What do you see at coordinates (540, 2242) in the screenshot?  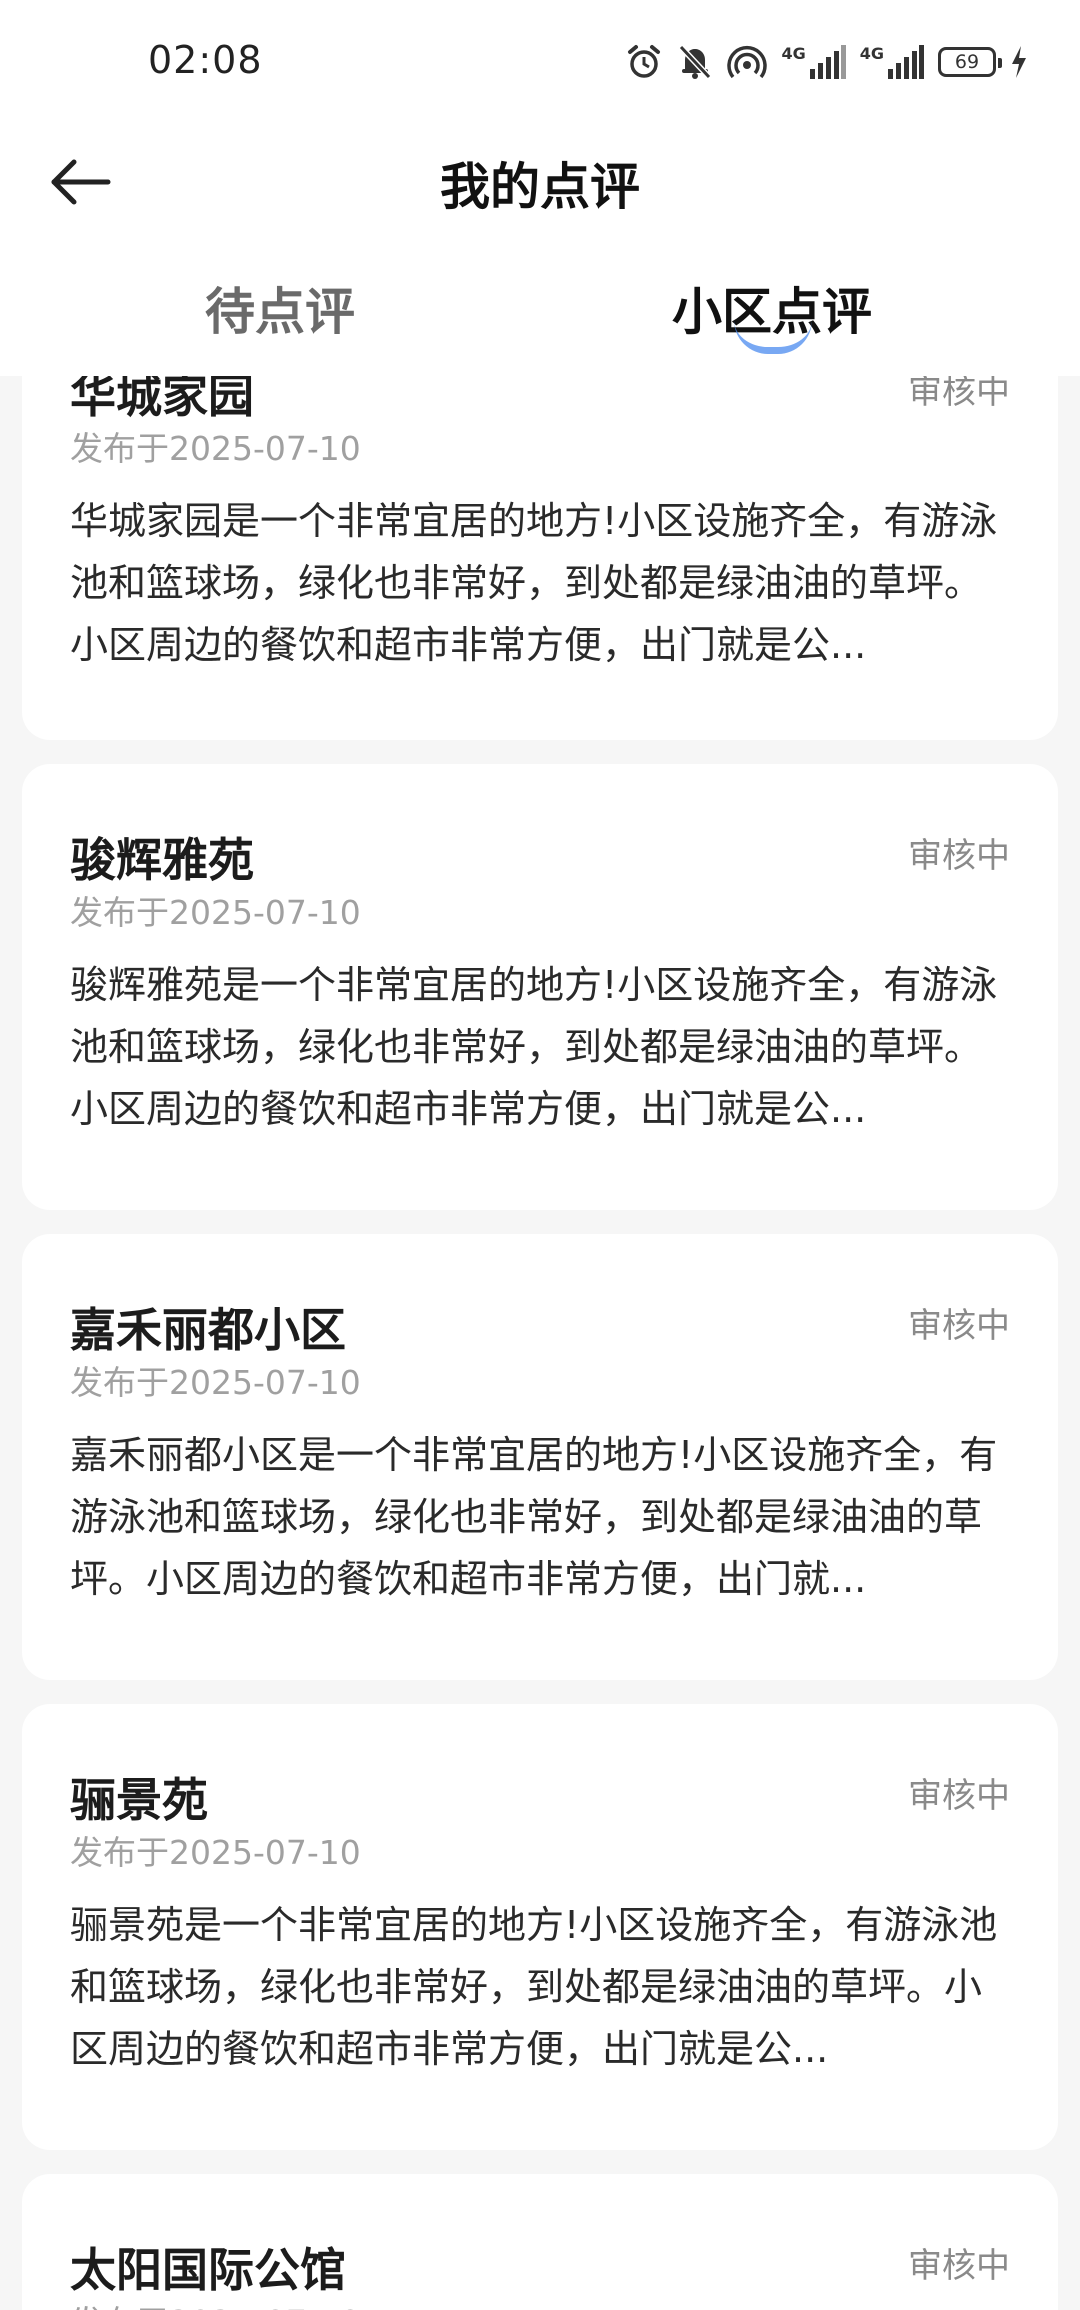 I see `review-card: 太阳国际公馆 审核中 发布于2025-07-10` at bounding box center [540, 2242].